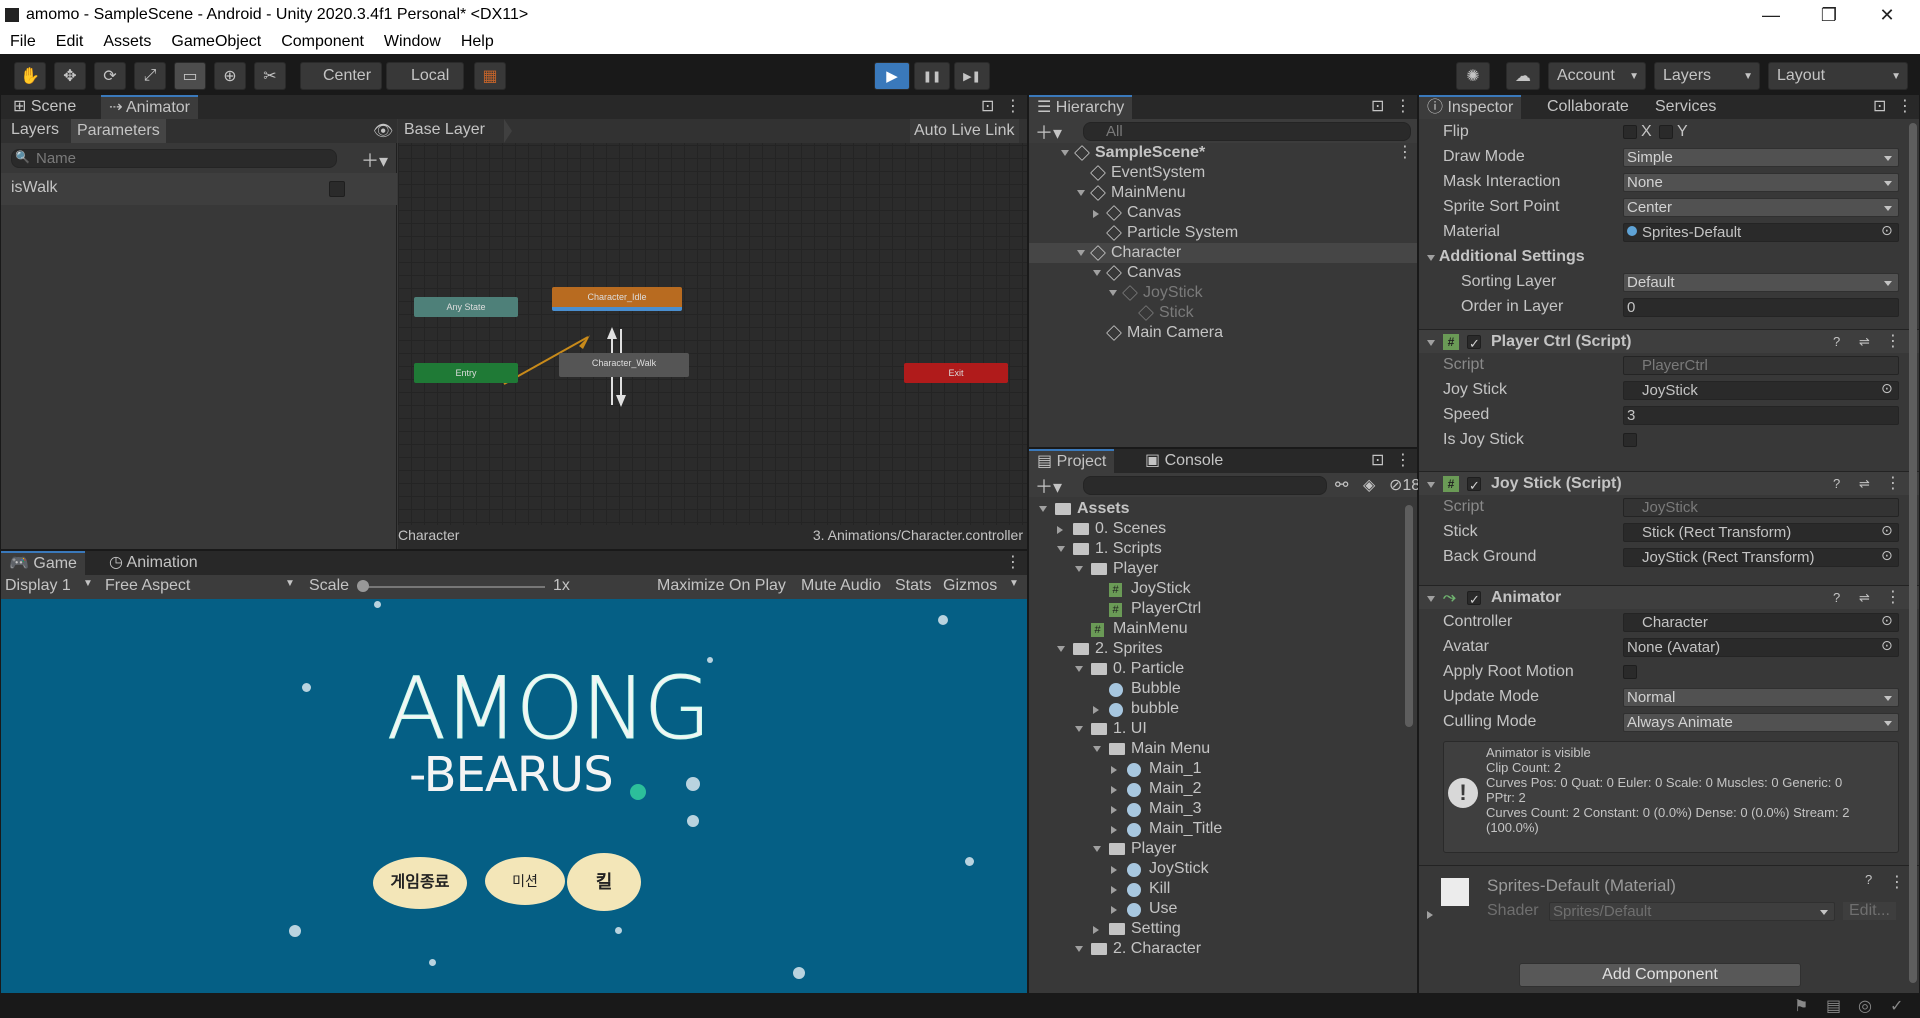 The width and height of the screenshot is (1920, 1018). What do you see at coordinates (1216, 729) in the screenshot?
I see `project-item: 1. UI` at bounding box center [1216, 729].